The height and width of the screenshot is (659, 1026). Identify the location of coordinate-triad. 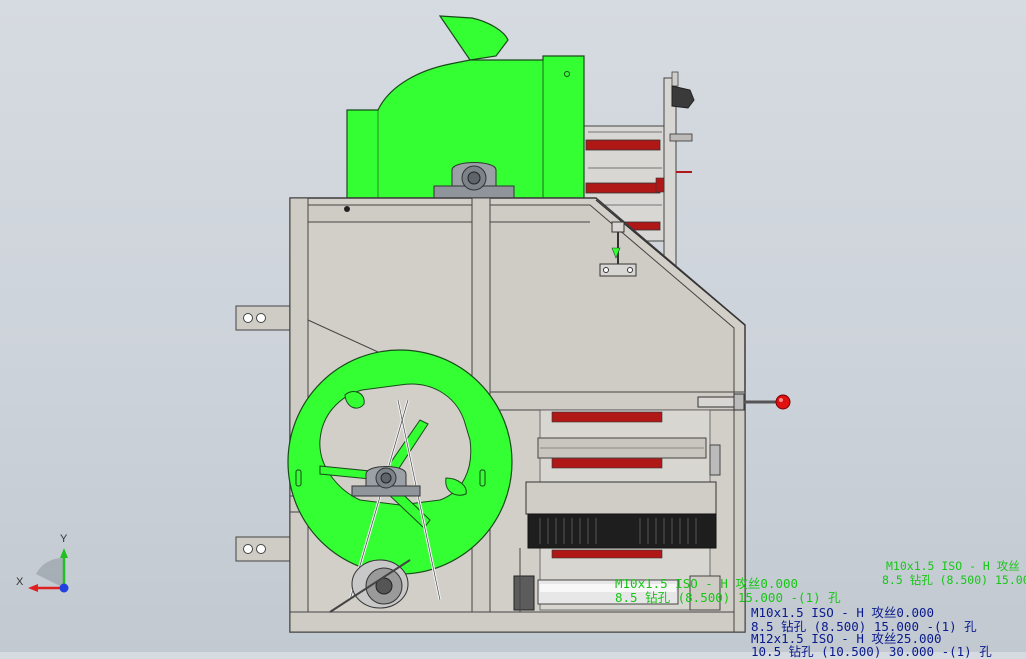
(48, 570).